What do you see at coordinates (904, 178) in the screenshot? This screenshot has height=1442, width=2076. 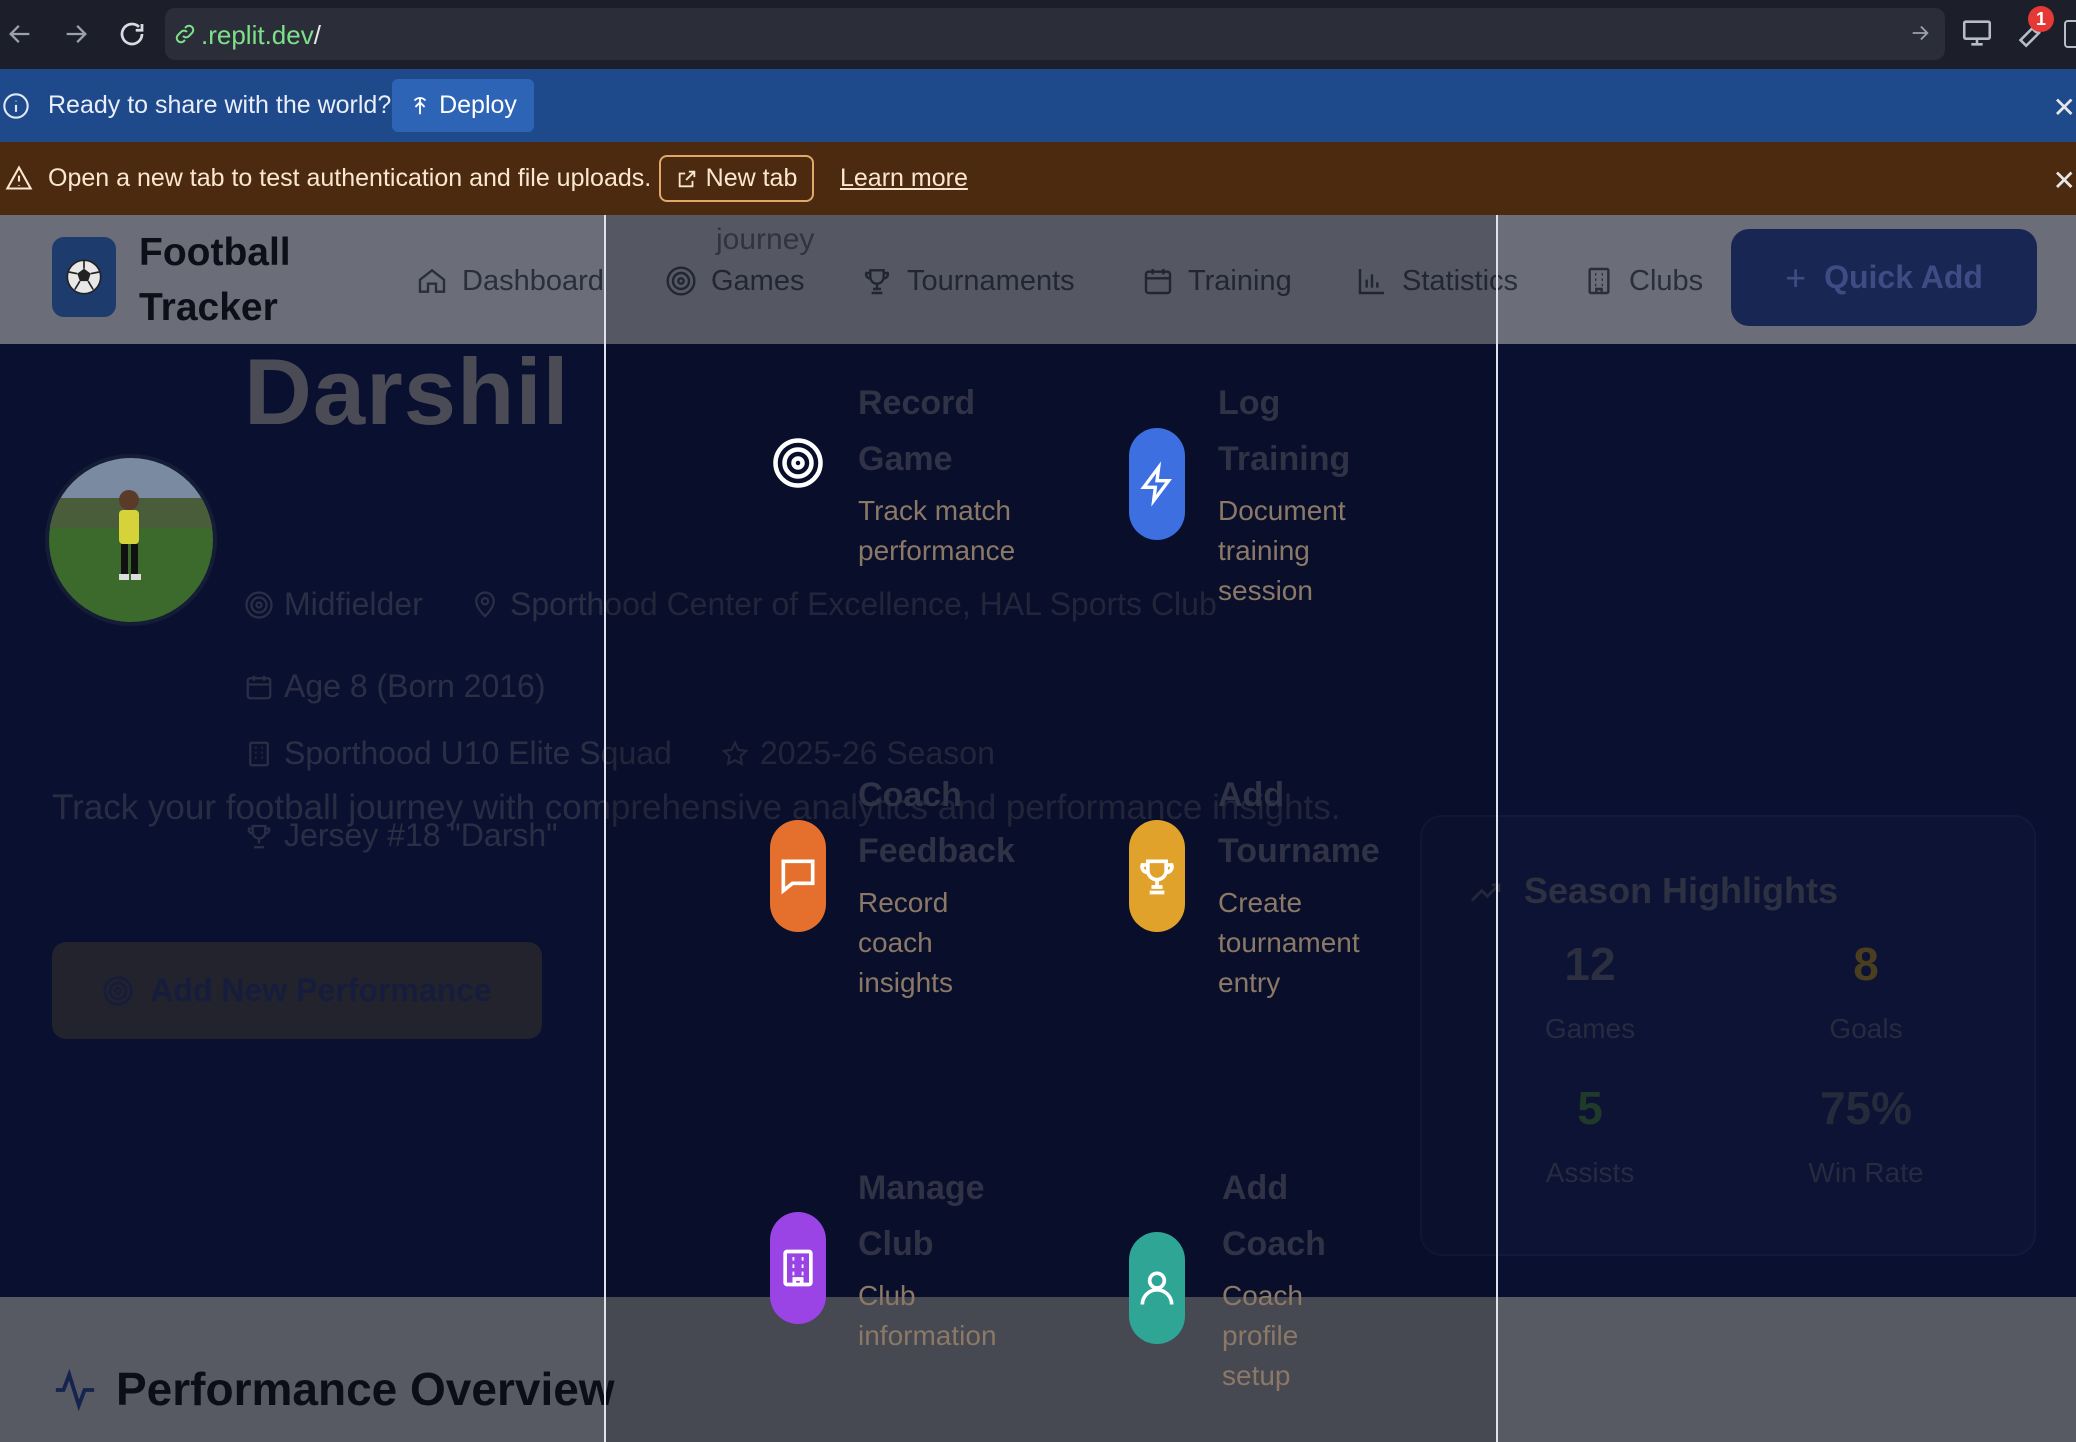 I see `learn-more-link: Learn more` at bounding box center [904, 178].